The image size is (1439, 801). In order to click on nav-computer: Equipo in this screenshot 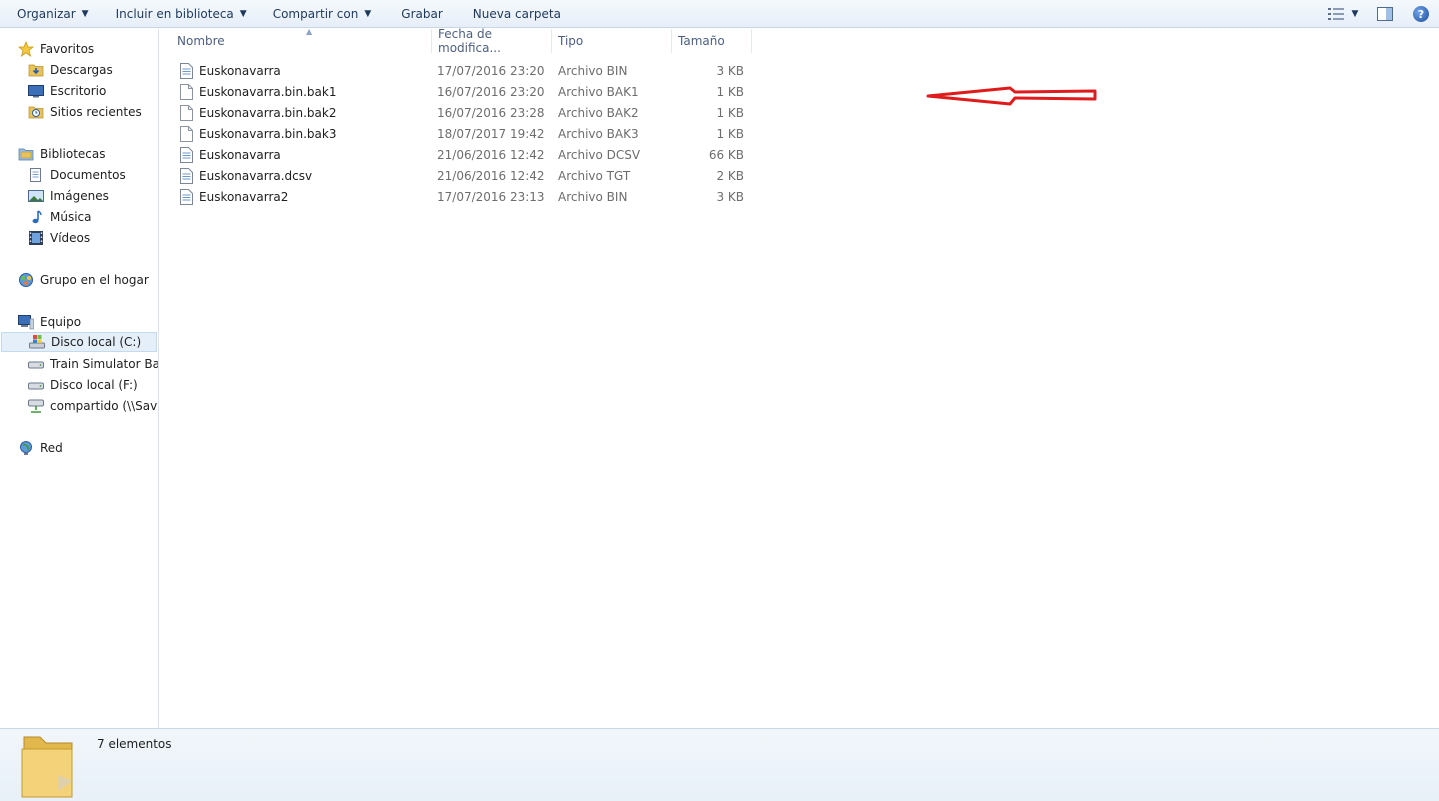, I will do `click(49, 322)`.